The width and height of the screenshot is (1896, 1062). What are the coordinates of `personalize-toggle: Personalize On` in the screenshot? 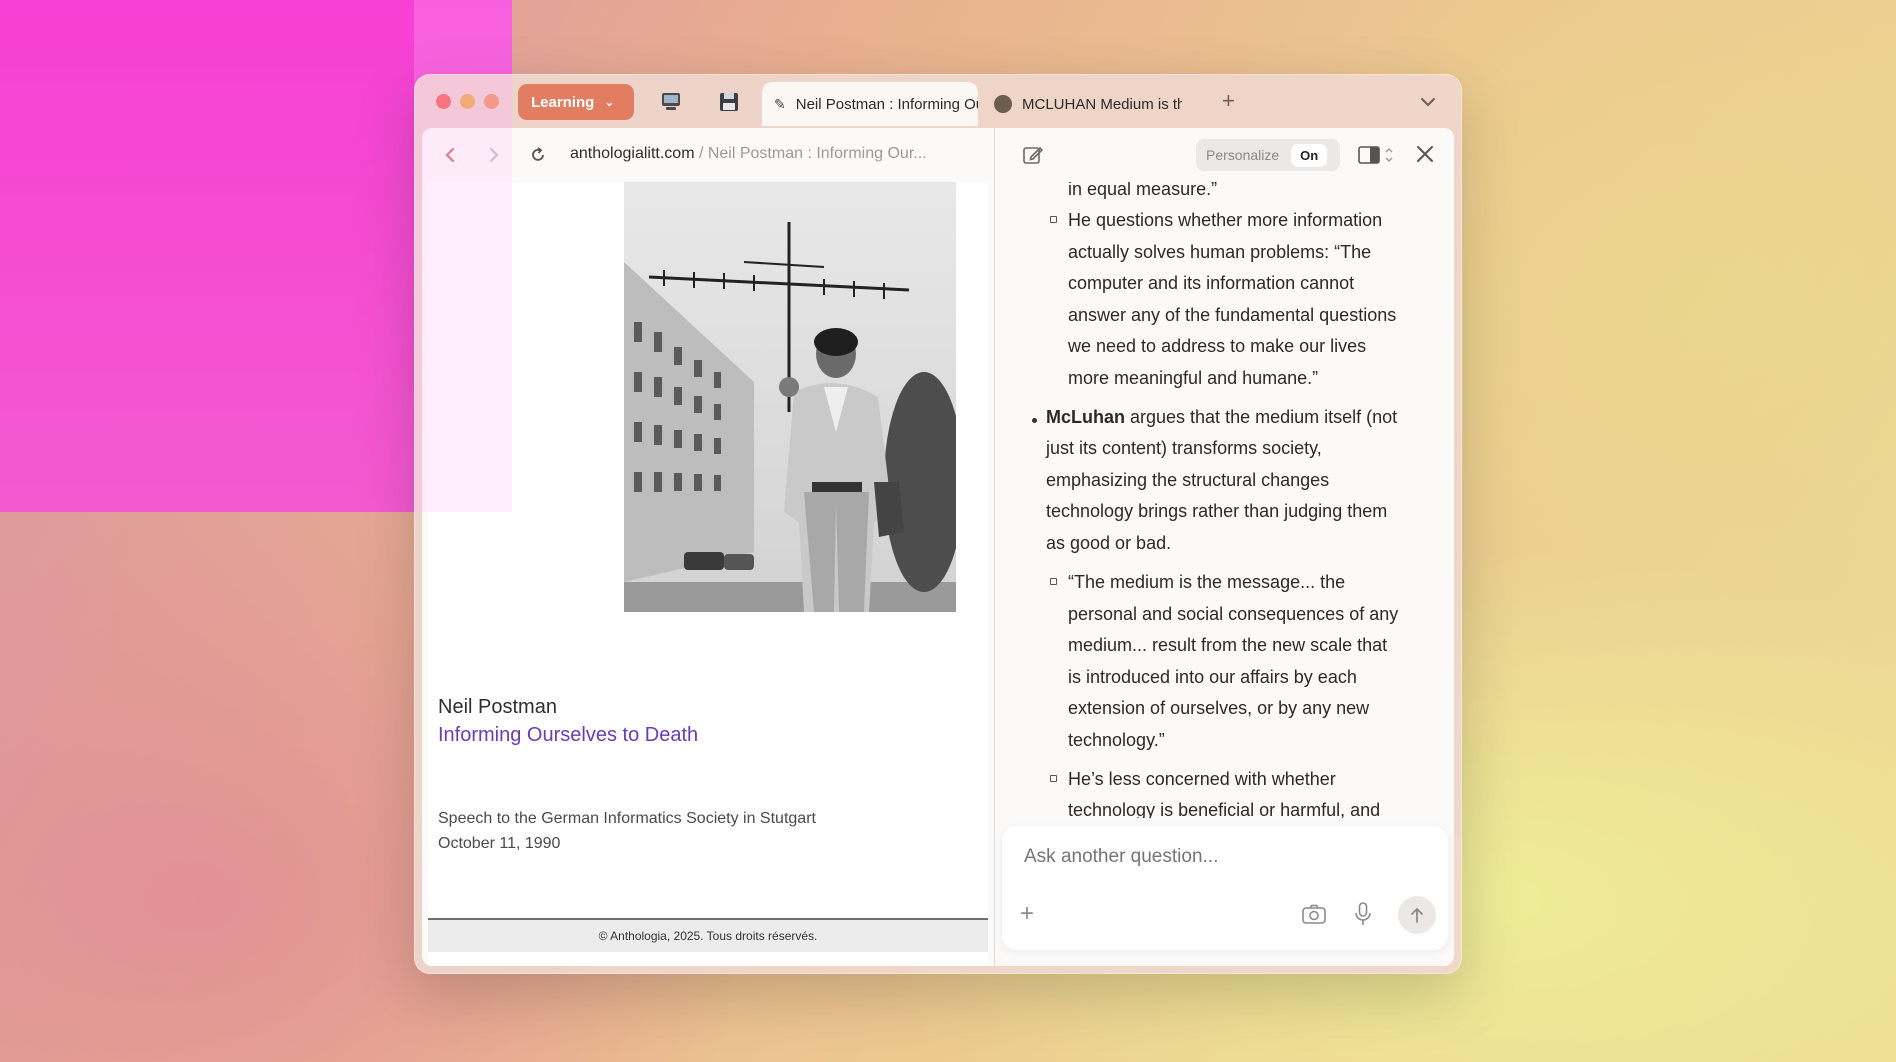 It's located at (1268, 155).